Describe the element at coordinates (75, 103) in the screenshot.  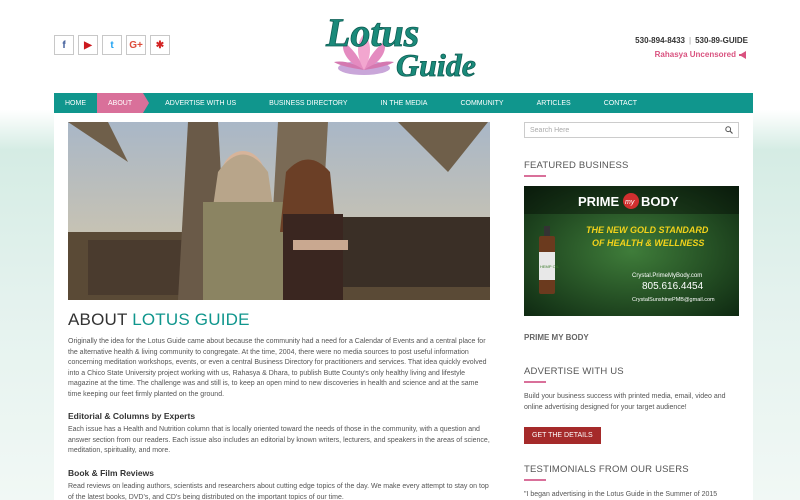
I see `nav-item-home: HOME` at that location.